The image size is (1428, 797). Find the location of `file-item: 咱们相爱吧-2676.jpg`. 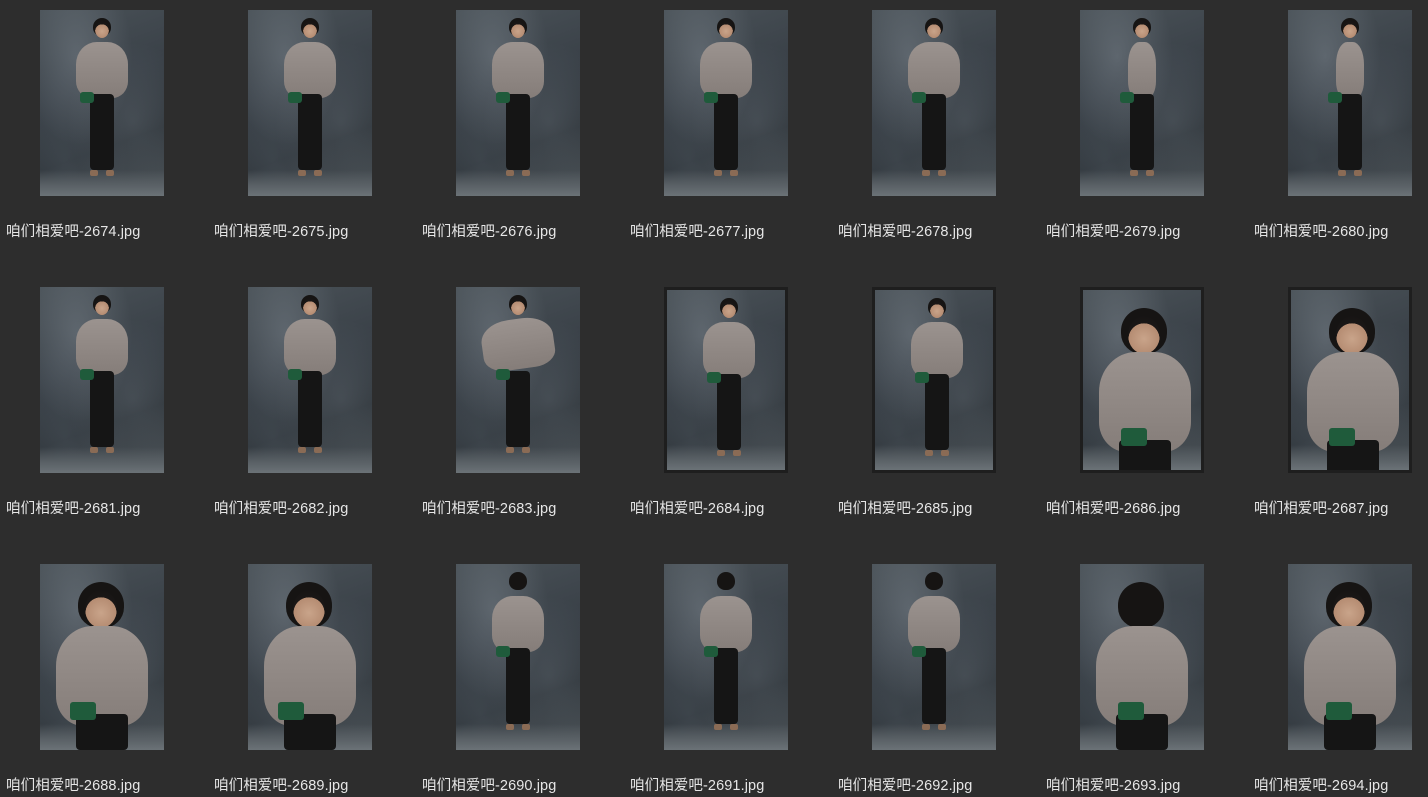

file-item: 咱们相爱吧-2676.jpg is located at coordinates (522, 135).